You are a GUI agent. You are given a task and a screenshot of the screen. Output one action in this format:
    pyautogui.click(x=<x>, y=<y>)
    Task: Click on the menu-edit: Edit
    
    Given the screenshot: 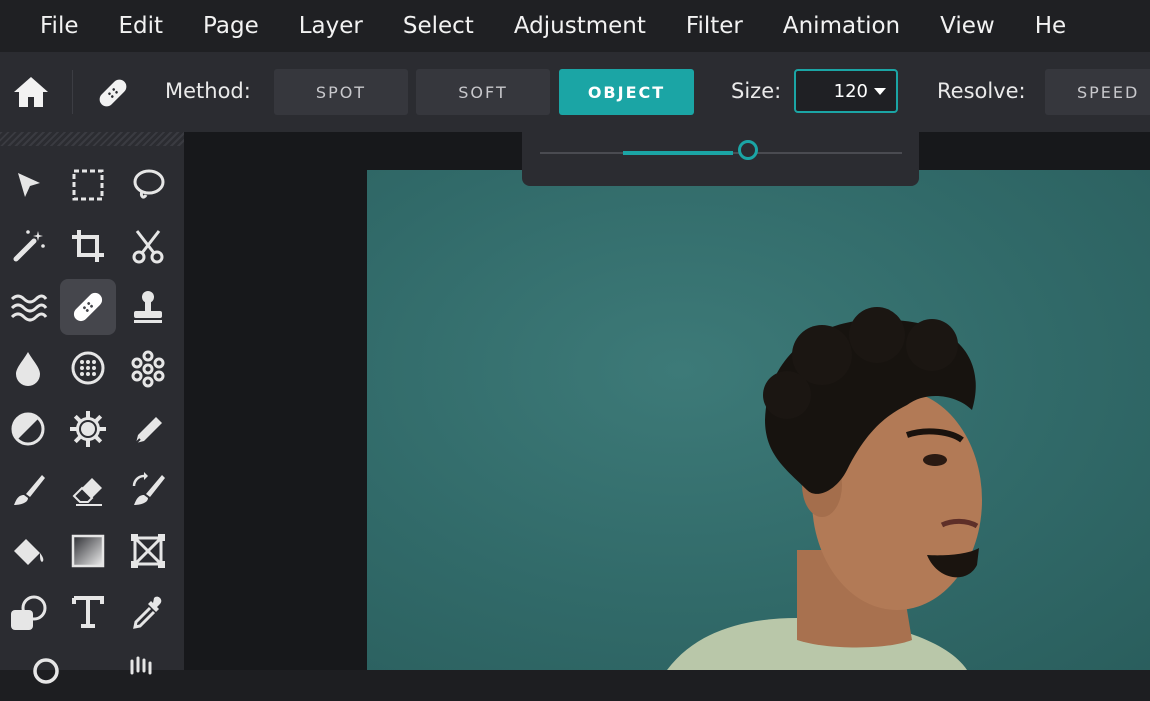 What is the action you would take?
    pyautogui.click(x=141, y=26)
    